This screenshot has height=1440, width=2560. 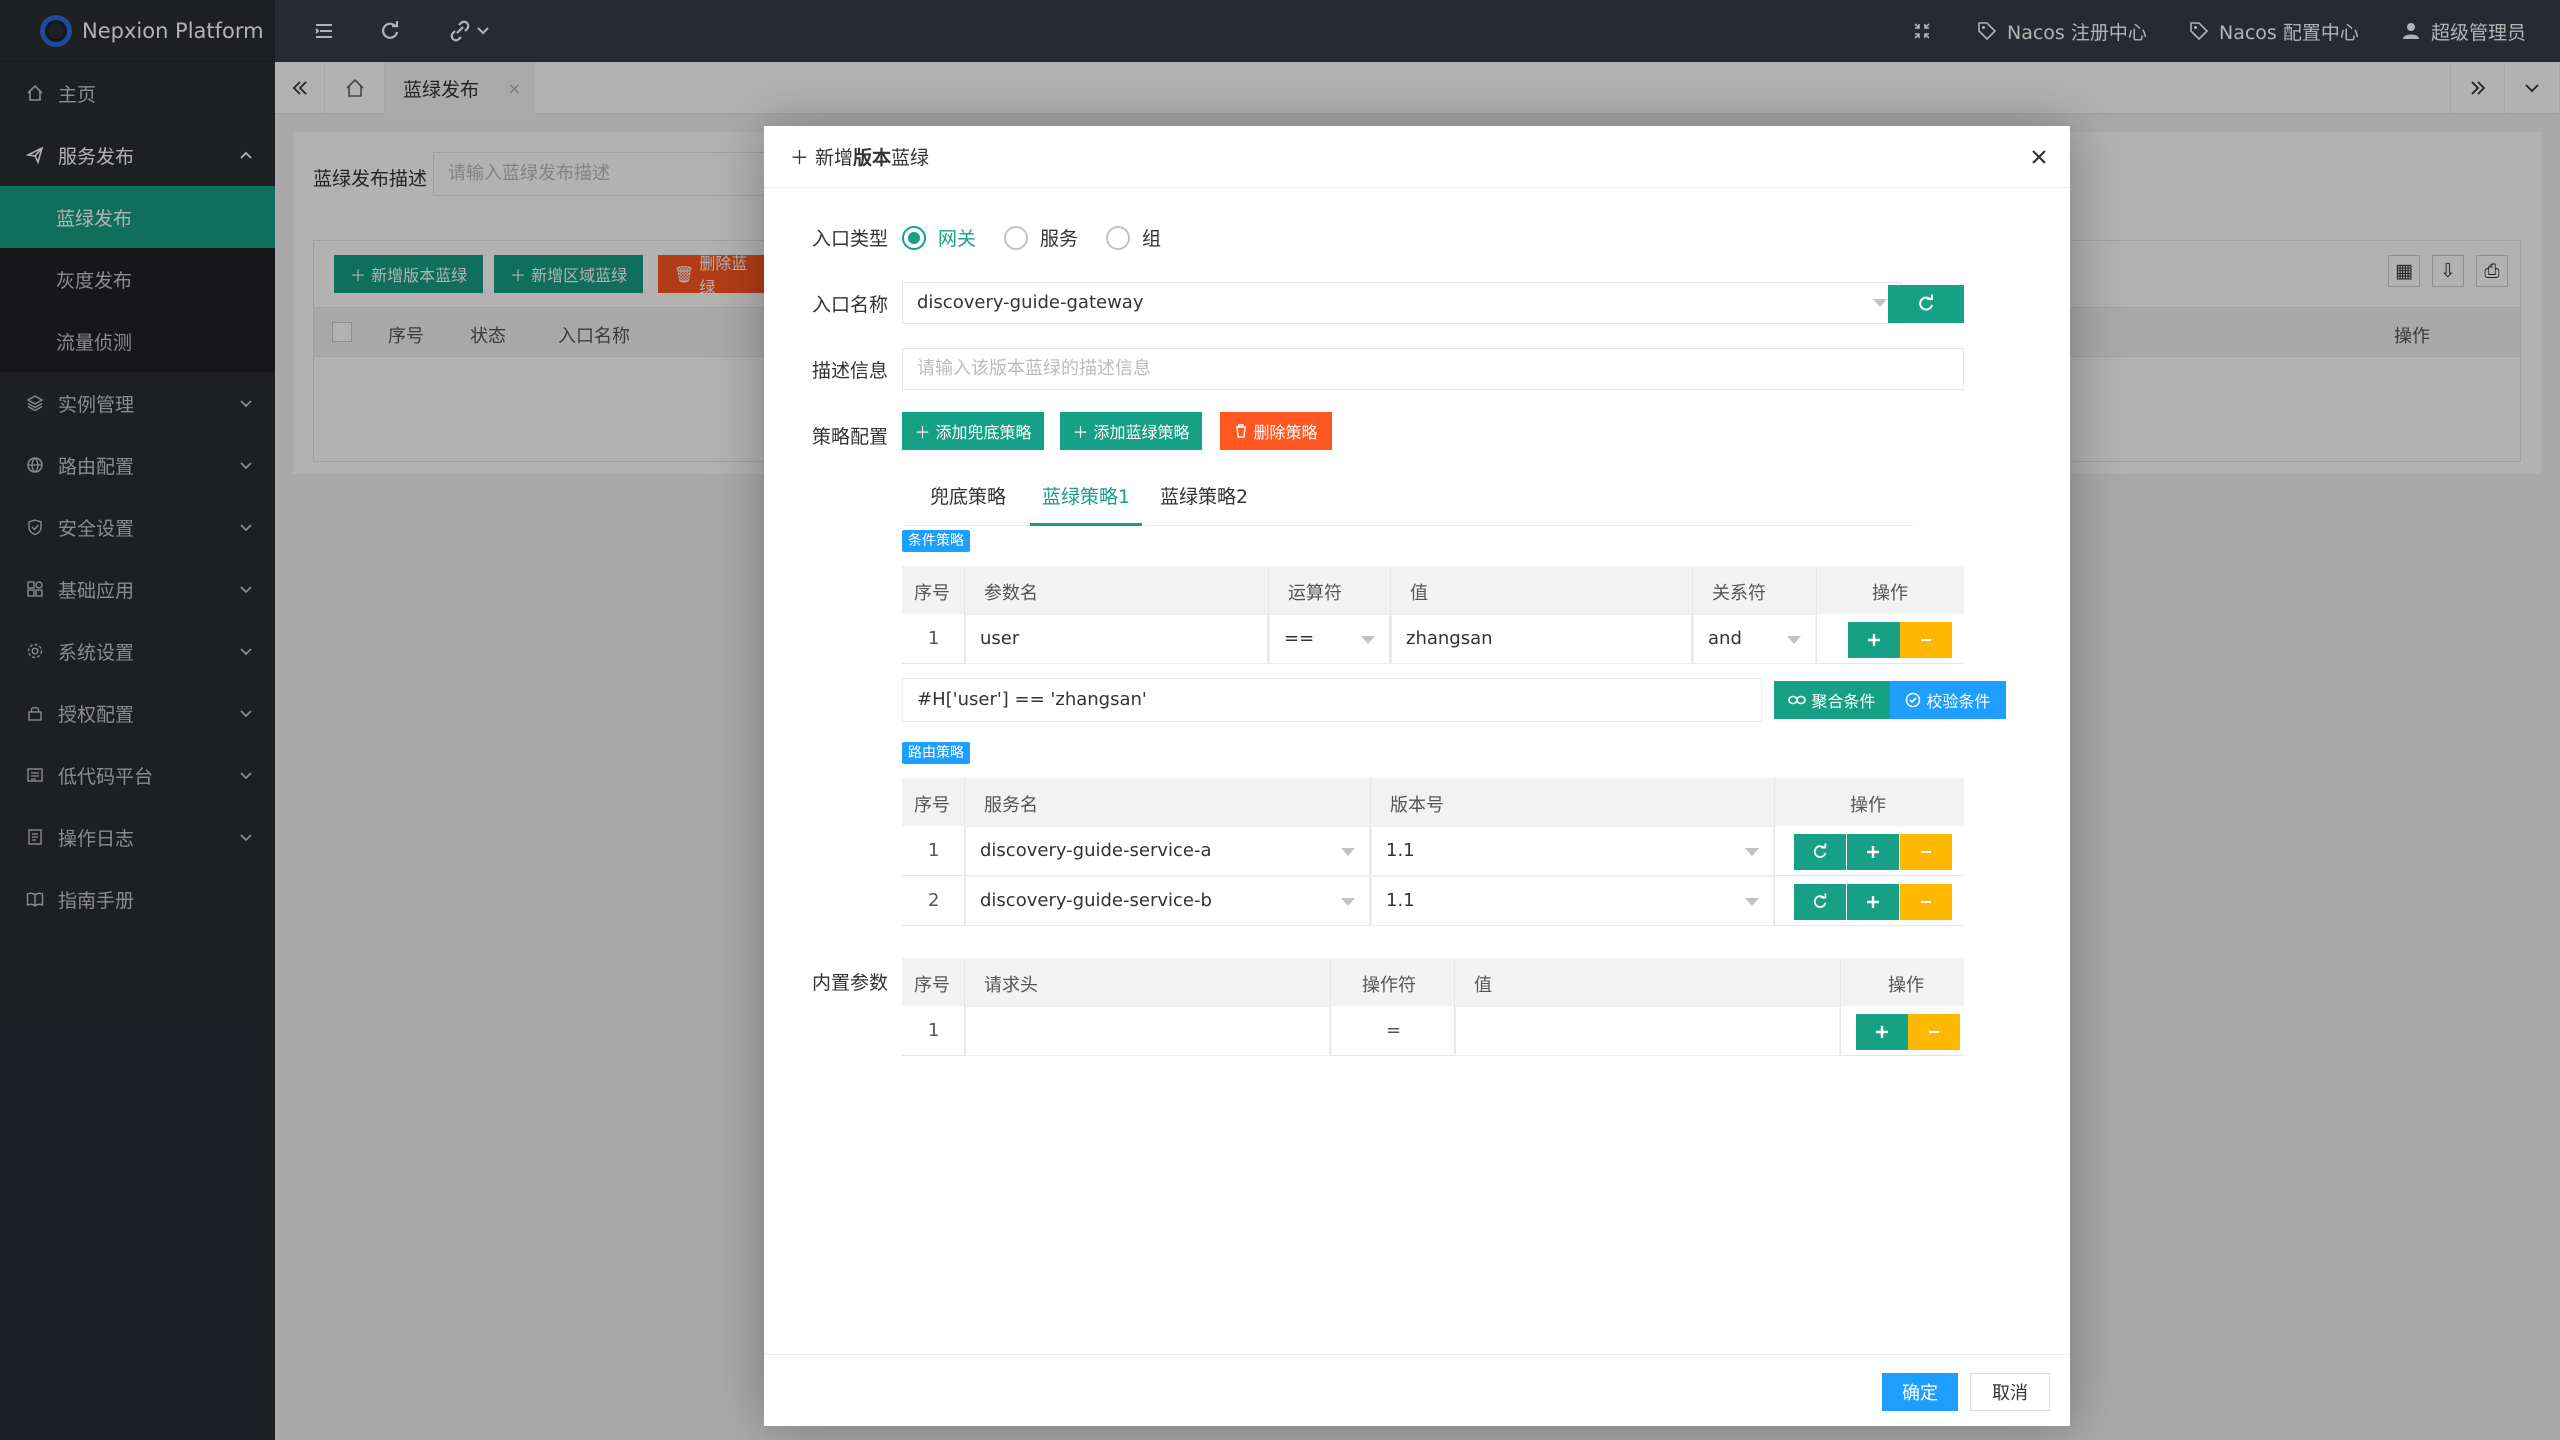 I want to click on refresh-entry-button, so click(x=1926, y=304).